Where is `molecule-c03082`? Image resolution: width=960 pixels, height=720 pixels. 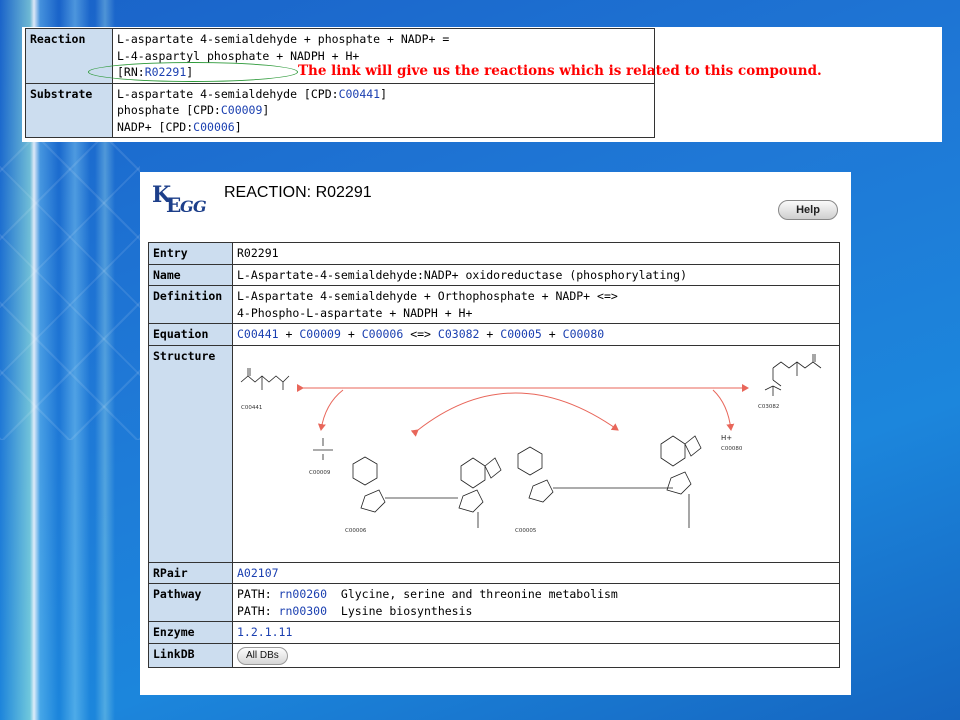 molecule-c03082 is located at coordinates (793, 374).